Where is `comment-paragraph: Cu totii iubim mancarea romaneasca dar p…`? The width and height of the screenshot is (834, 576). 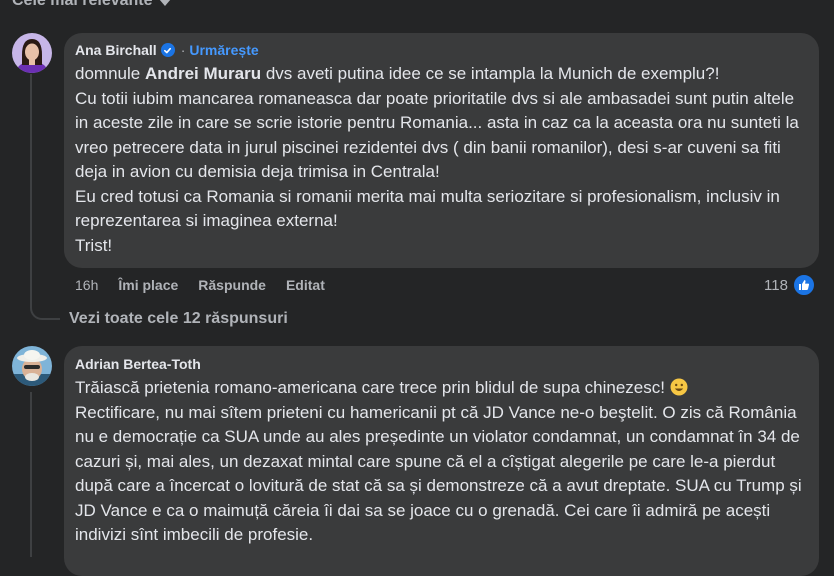
comment-paragraph: Cu totii iubim mancarea romaneasca dar p… is located at coordinates (437, 135).